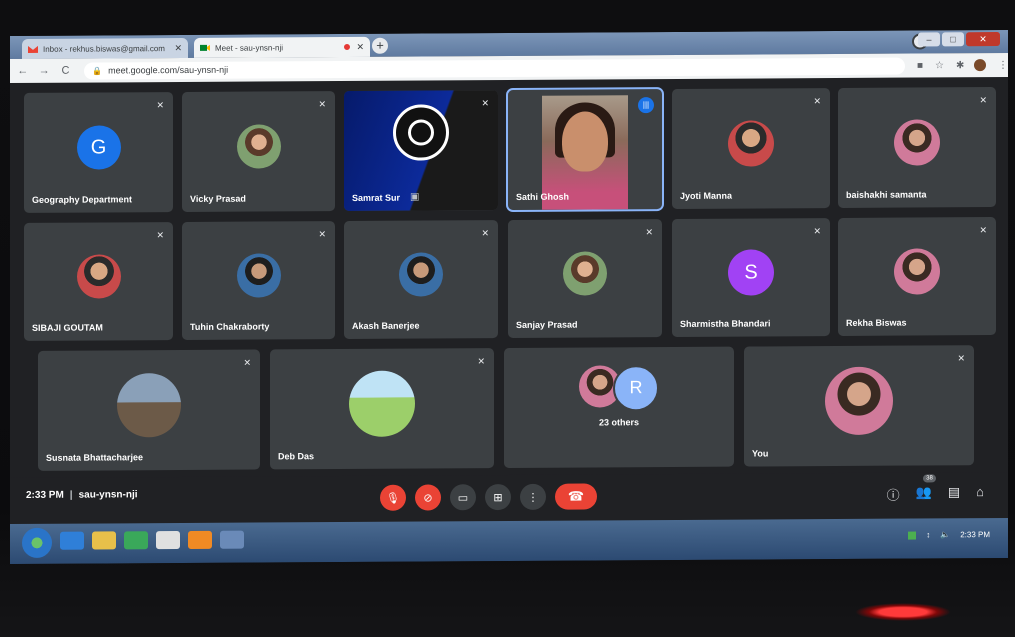 The height and width of the screenshot is (637, 1015). I want to click on window-controls: – □ ✕, so click(959, 39).